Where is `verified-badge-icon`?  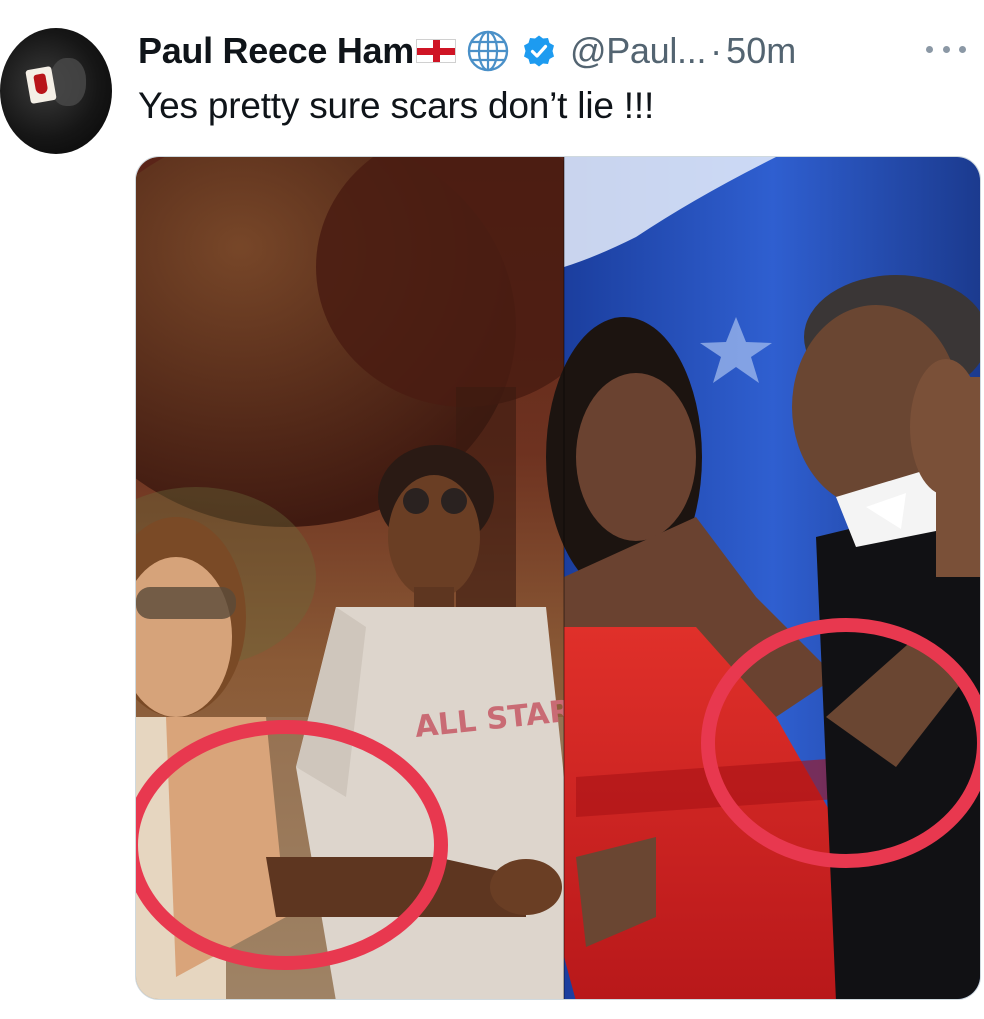
verified-badge-icon is located at coordinates (538, 51).